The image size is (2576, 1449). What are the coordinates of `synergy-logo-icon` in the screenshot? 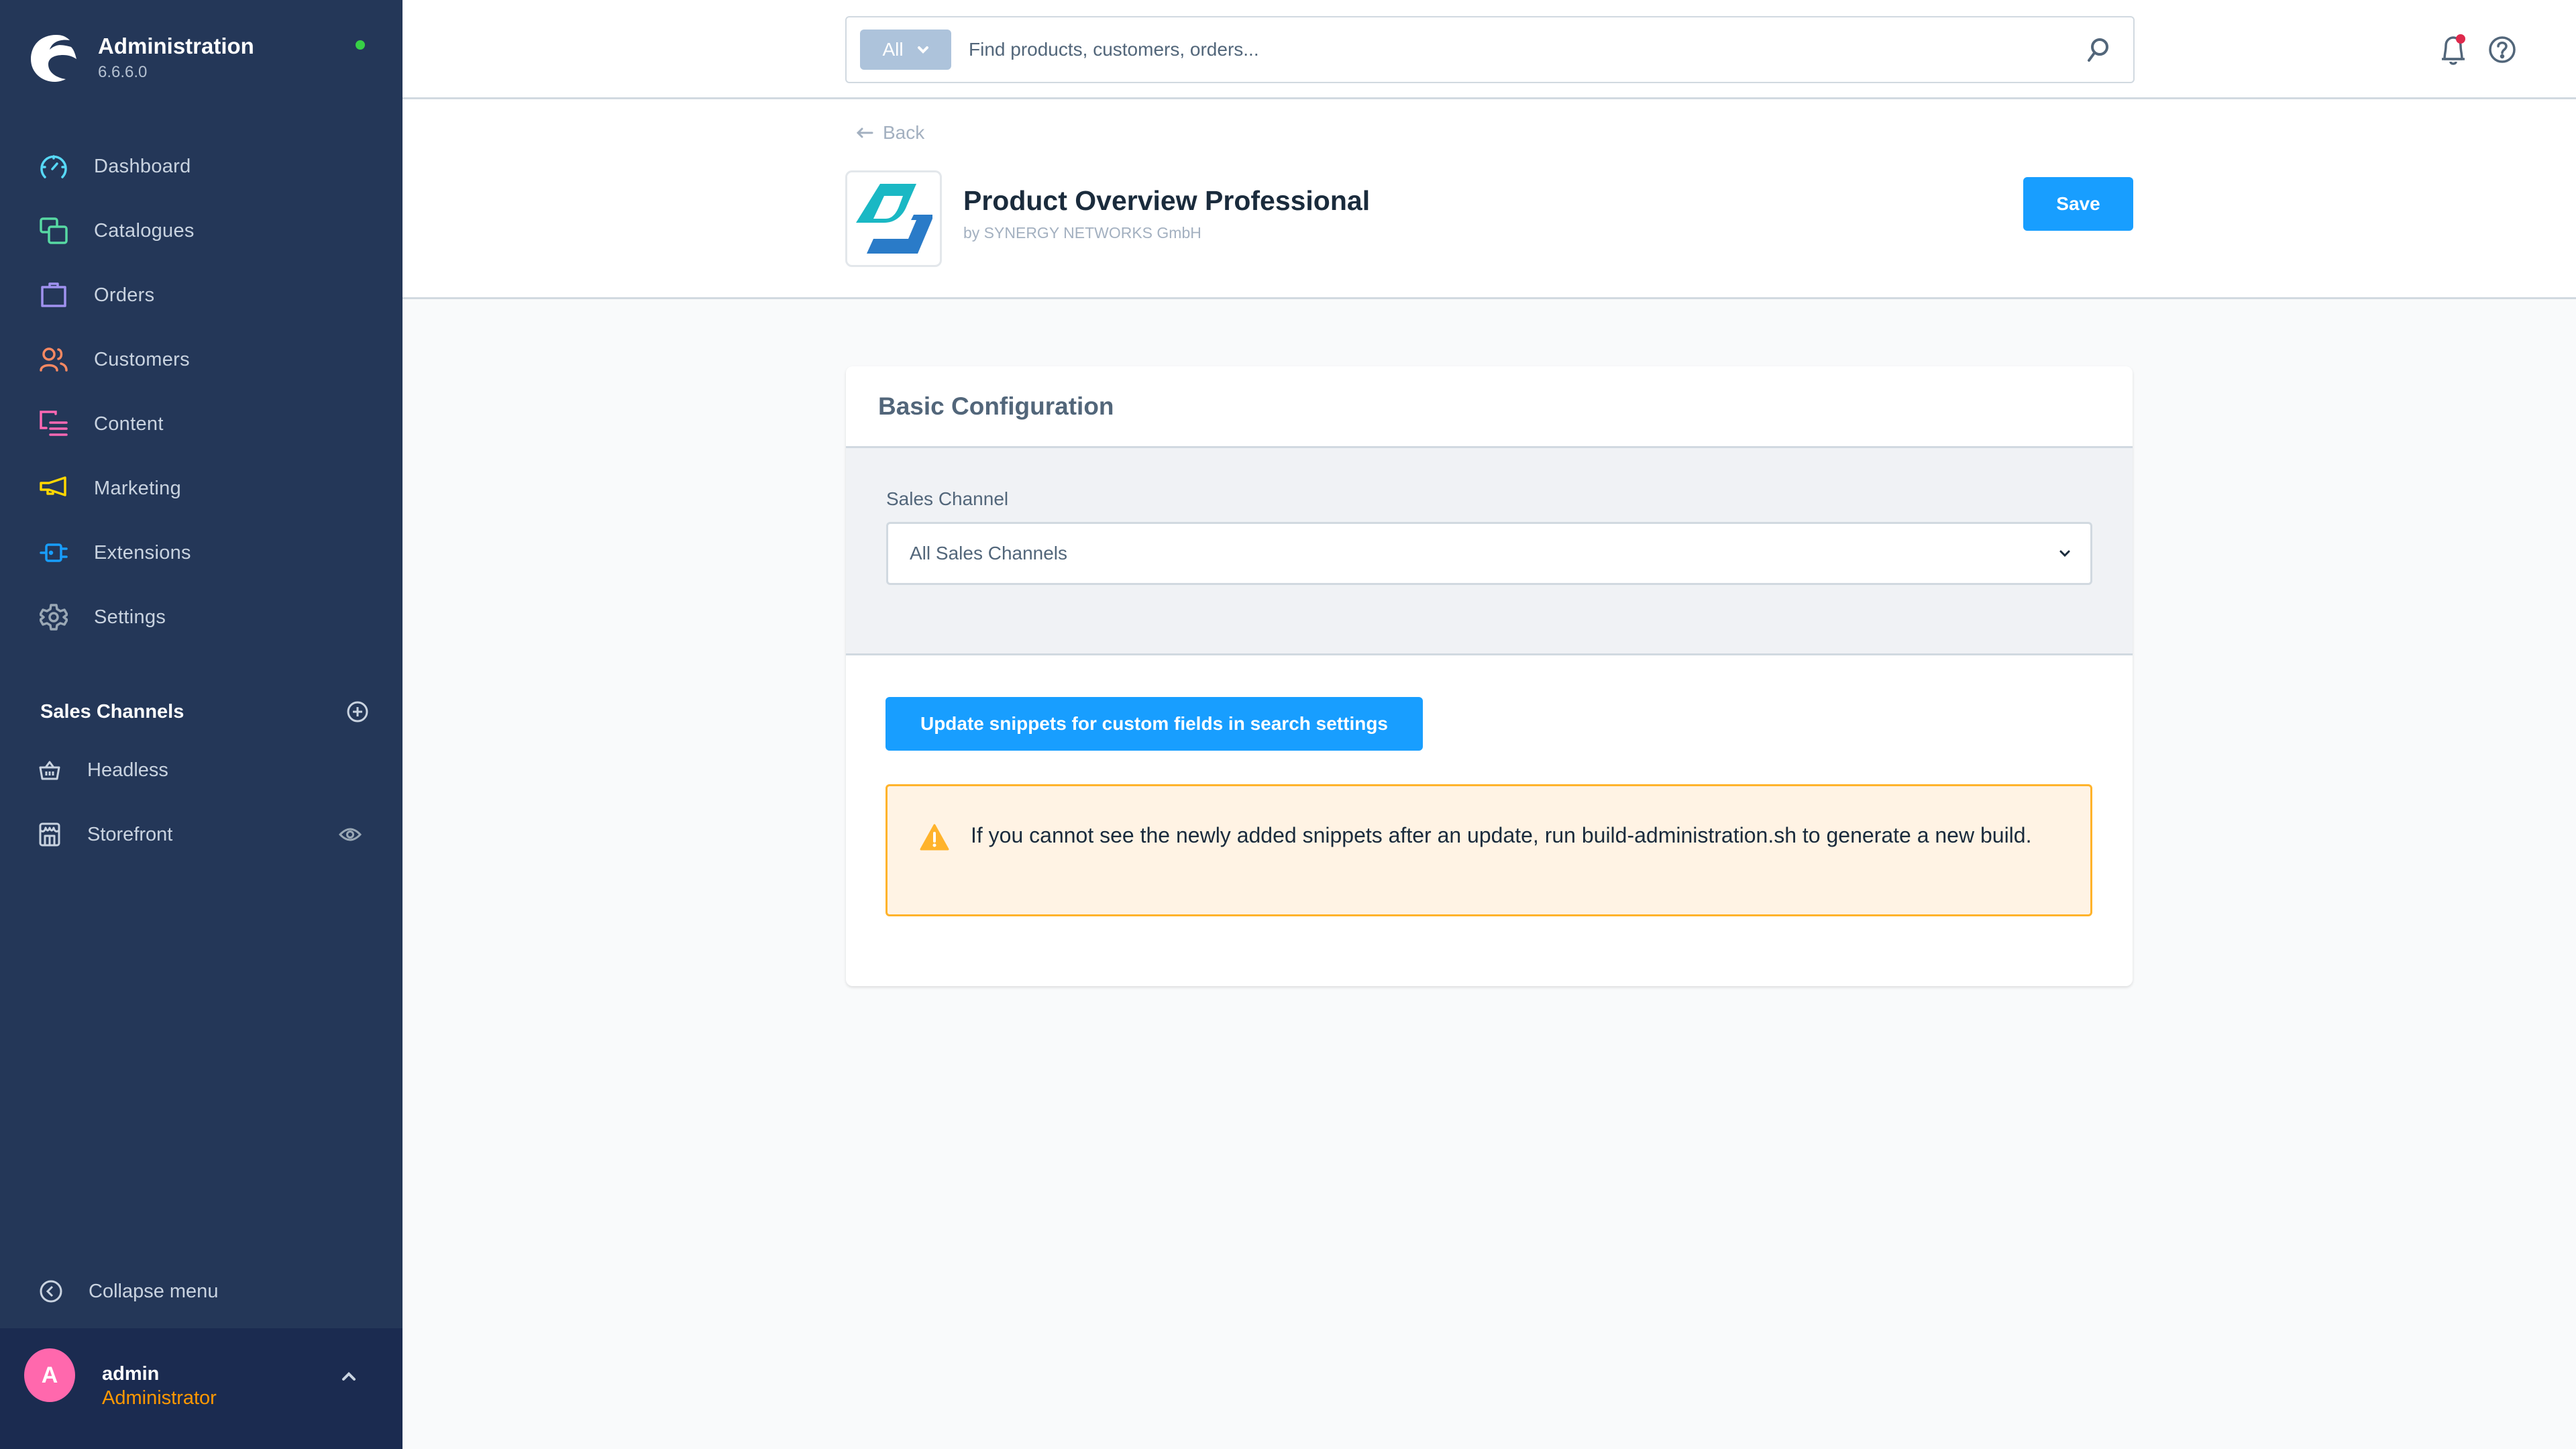 It's located at (894, 219).